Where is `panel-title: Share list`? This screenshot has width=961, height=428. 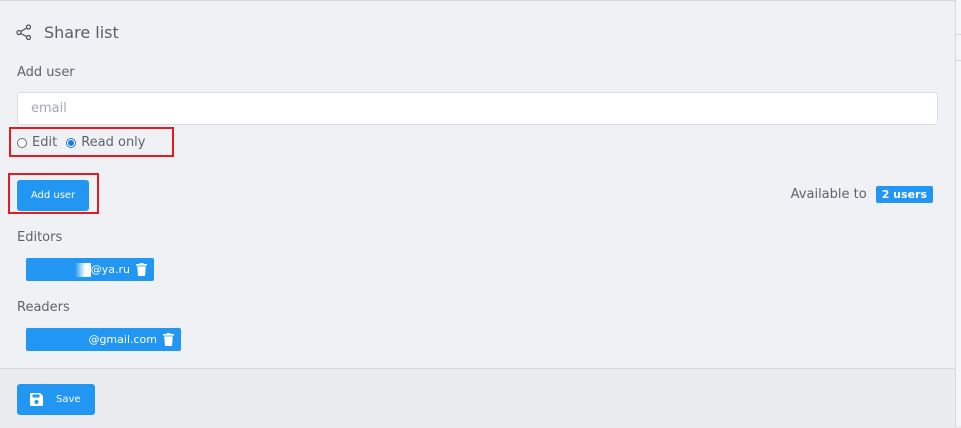 panel-title: Share list is located at coordinates (81, 32).